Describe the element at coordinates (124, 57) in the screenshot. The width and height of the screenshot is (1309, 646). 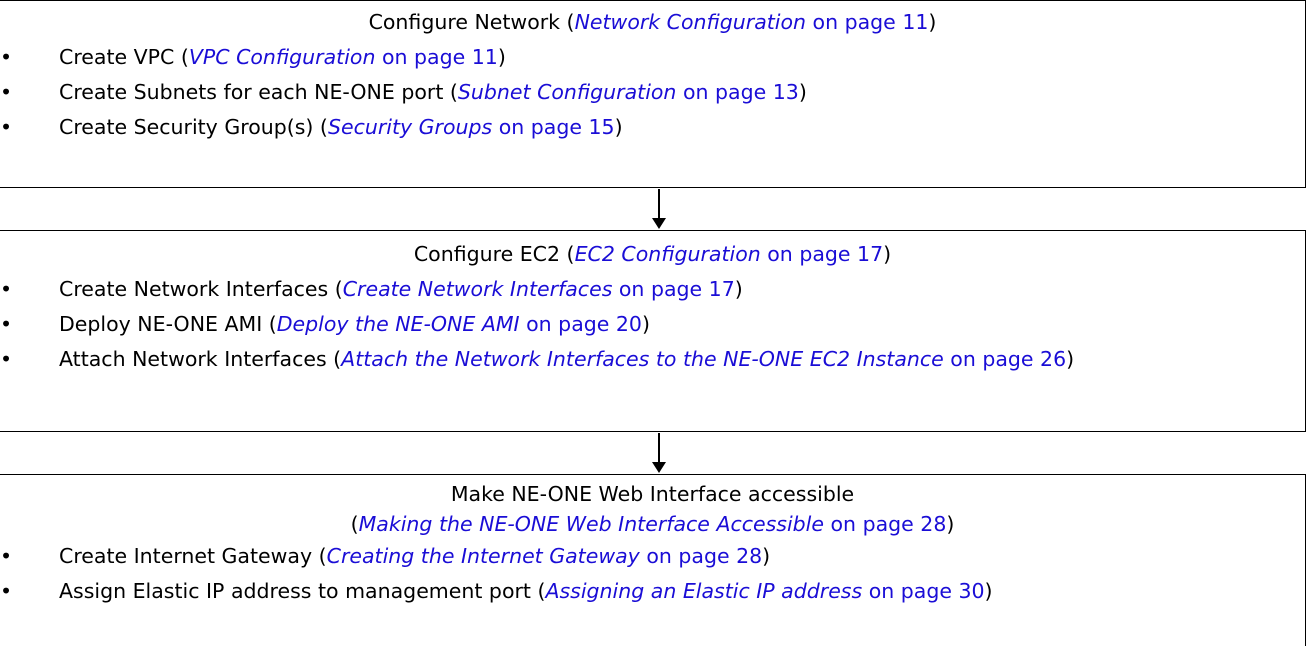
I see `item-text: Create VPC (` at that location.